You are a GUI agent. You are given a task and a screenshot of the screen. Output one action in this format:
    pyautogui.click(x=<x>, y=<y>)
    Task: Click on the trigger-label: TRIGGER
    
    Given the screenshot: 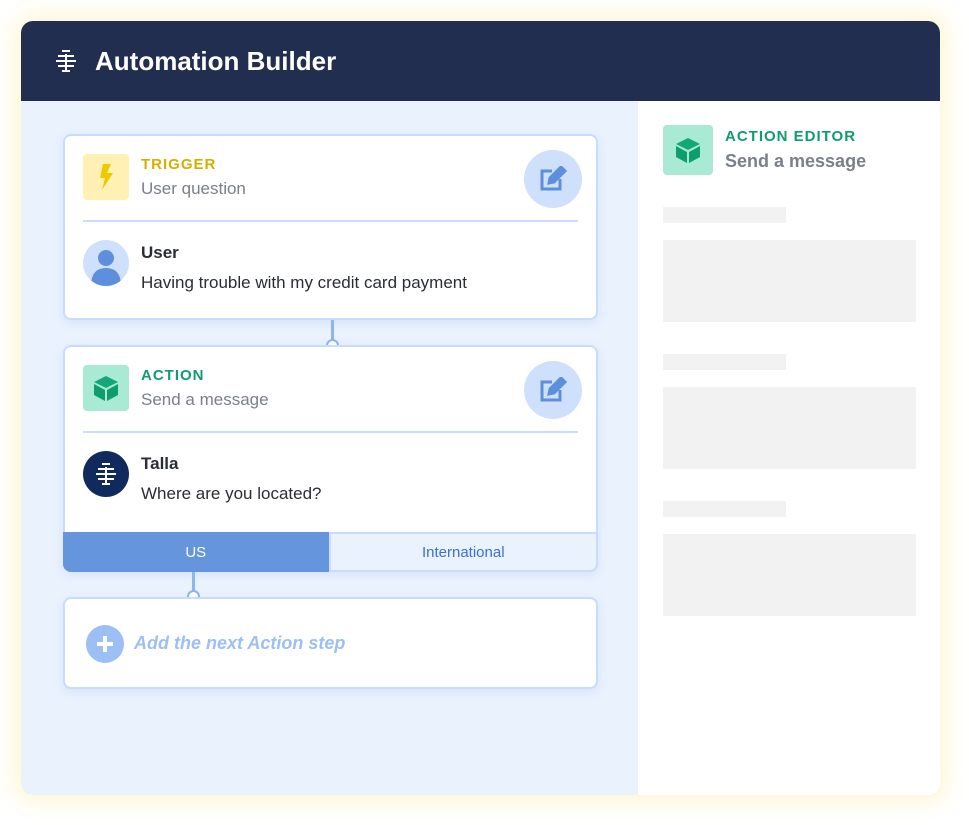 What is the action you would take?
    pyautogui.click(x=179, y=164)
    